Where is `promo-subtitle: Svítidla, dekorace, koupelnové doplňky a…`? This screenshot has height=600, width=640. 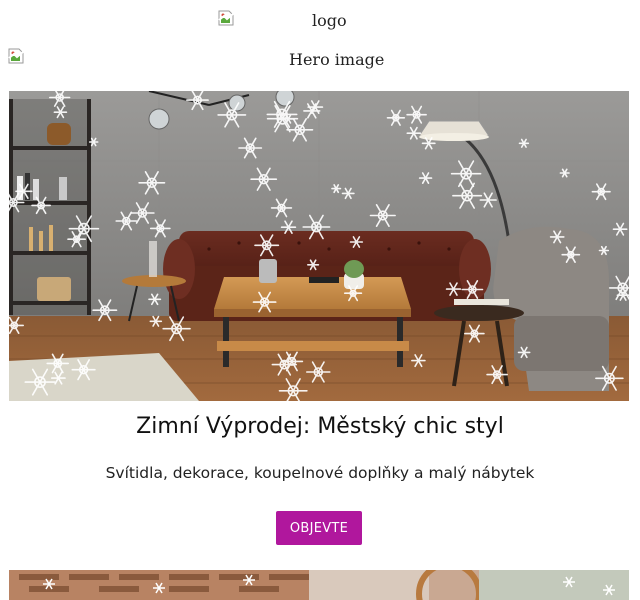 promo-subtitle: Svítidla, dekorace, koupelnové doplňky a… is located at coordinates (320, 473).